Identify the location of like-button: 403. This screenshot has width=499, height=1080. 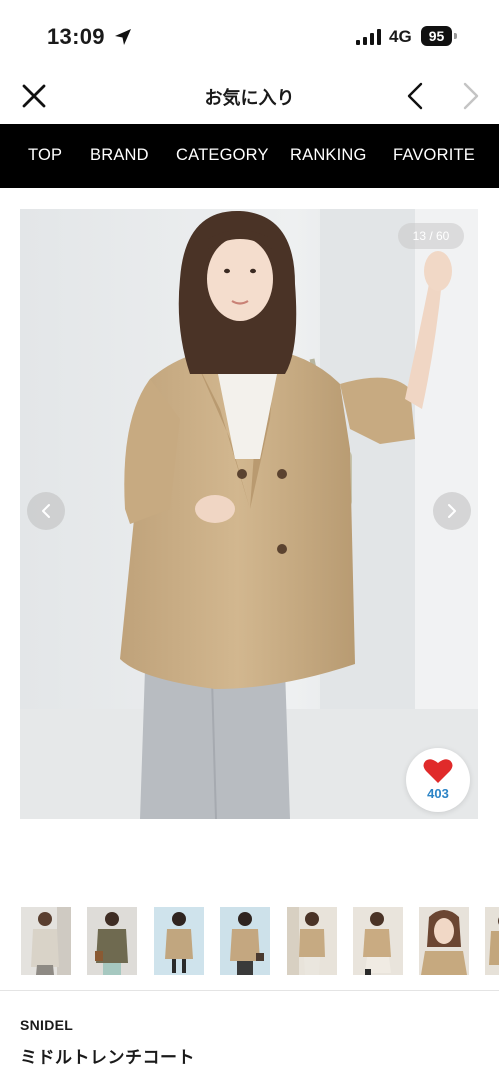
(438, 780).